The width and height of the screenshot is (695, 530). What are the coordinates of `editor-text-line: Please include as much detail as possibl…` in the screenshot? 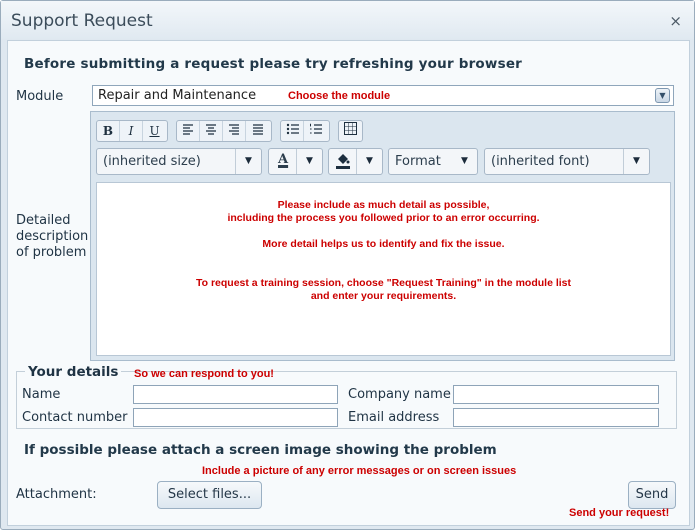 It's located at (383, 205).